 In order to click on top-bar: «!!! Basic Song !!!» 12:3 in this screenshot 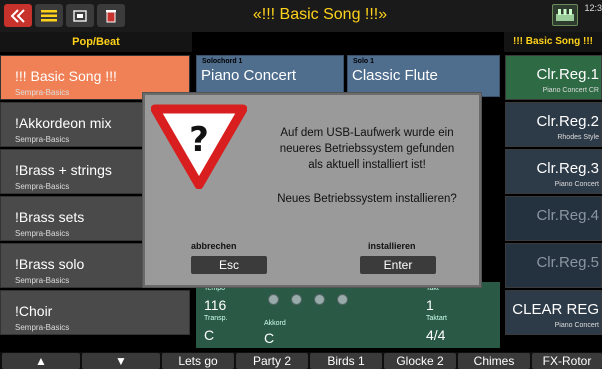, I will do `click(301, 16)`.